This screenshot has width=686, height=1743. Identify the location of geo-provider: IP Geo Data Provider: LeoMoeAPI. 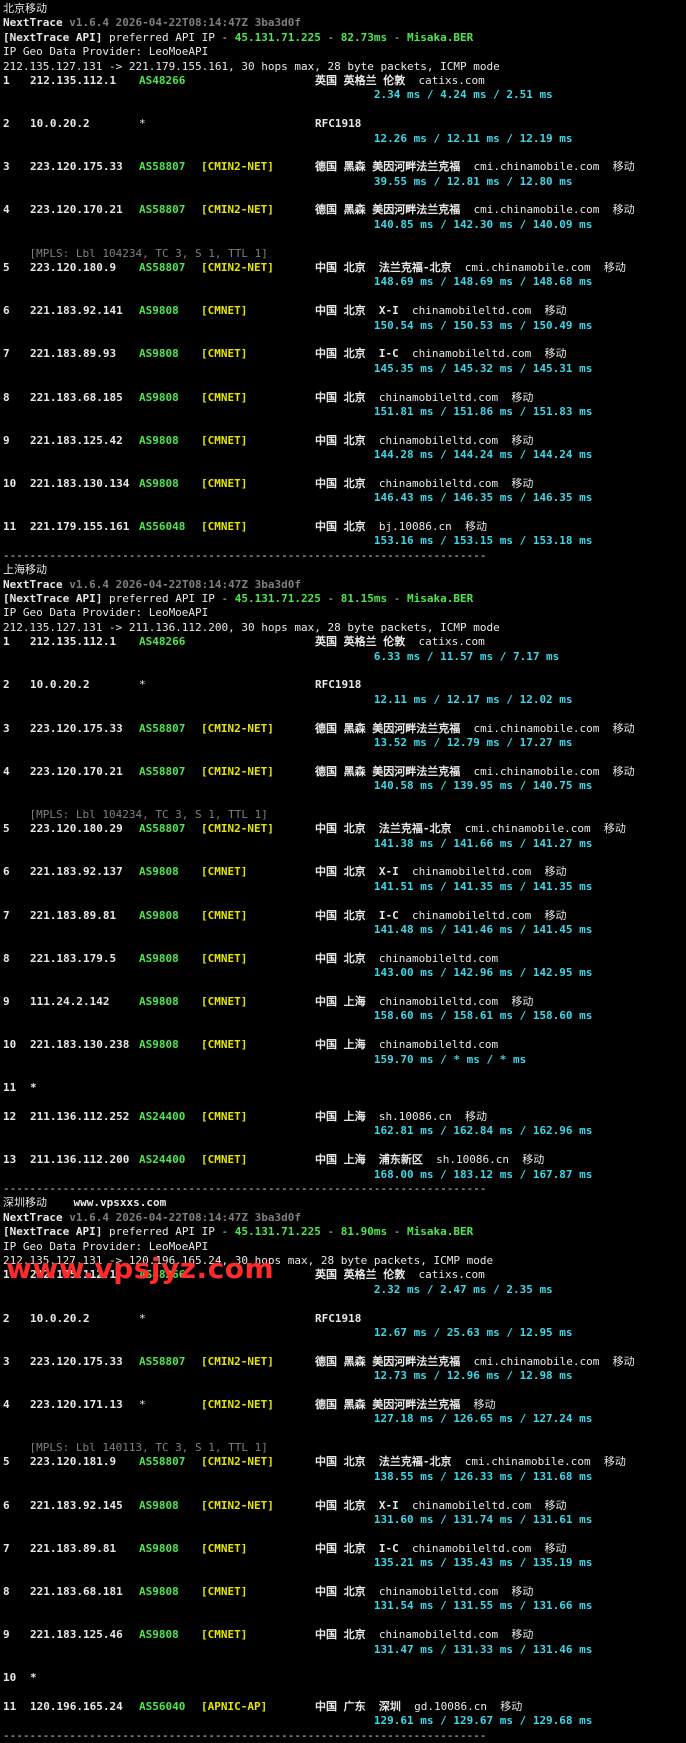
(106, 52).